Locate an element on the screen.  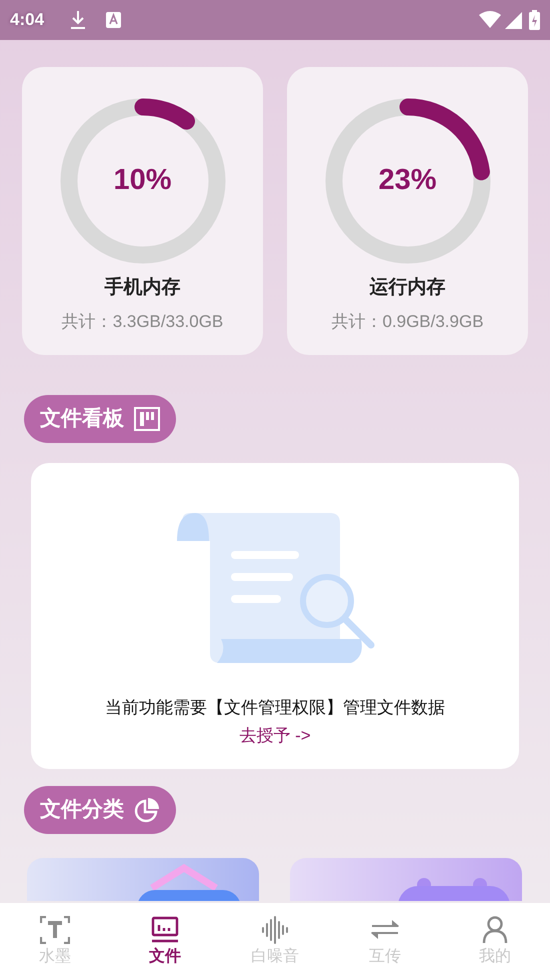
usage-percent: 23% is located at coordinates (407, 180).